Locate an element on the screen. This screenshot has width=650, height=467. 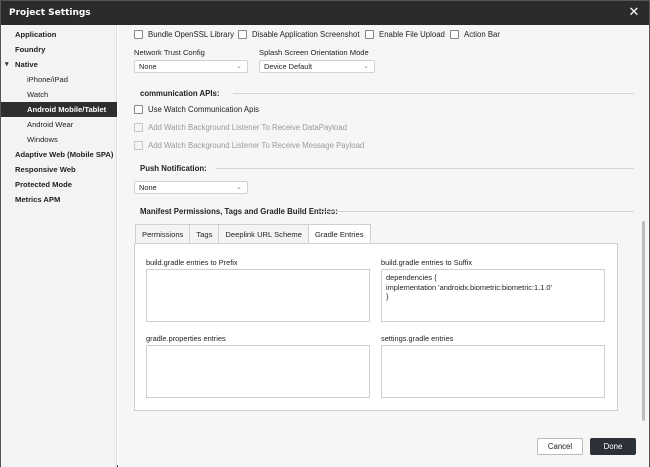
splash-orientation-select: Device Default ⌄ is located at coordinates (317, 66).